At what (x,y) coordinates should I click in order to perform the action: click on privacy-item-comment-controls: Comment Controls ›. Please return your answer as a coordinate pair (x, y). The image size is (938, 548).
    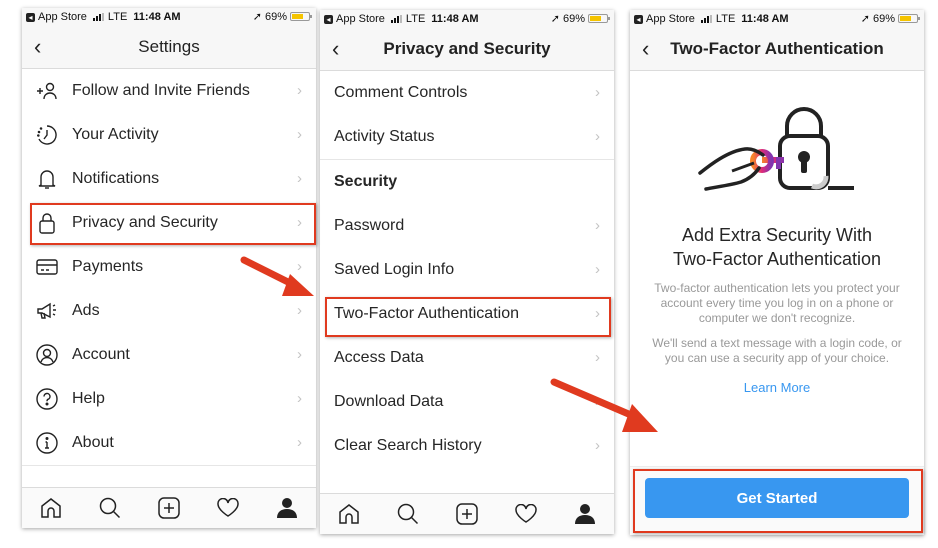
    Looking at the image, I should click on (467, 93).